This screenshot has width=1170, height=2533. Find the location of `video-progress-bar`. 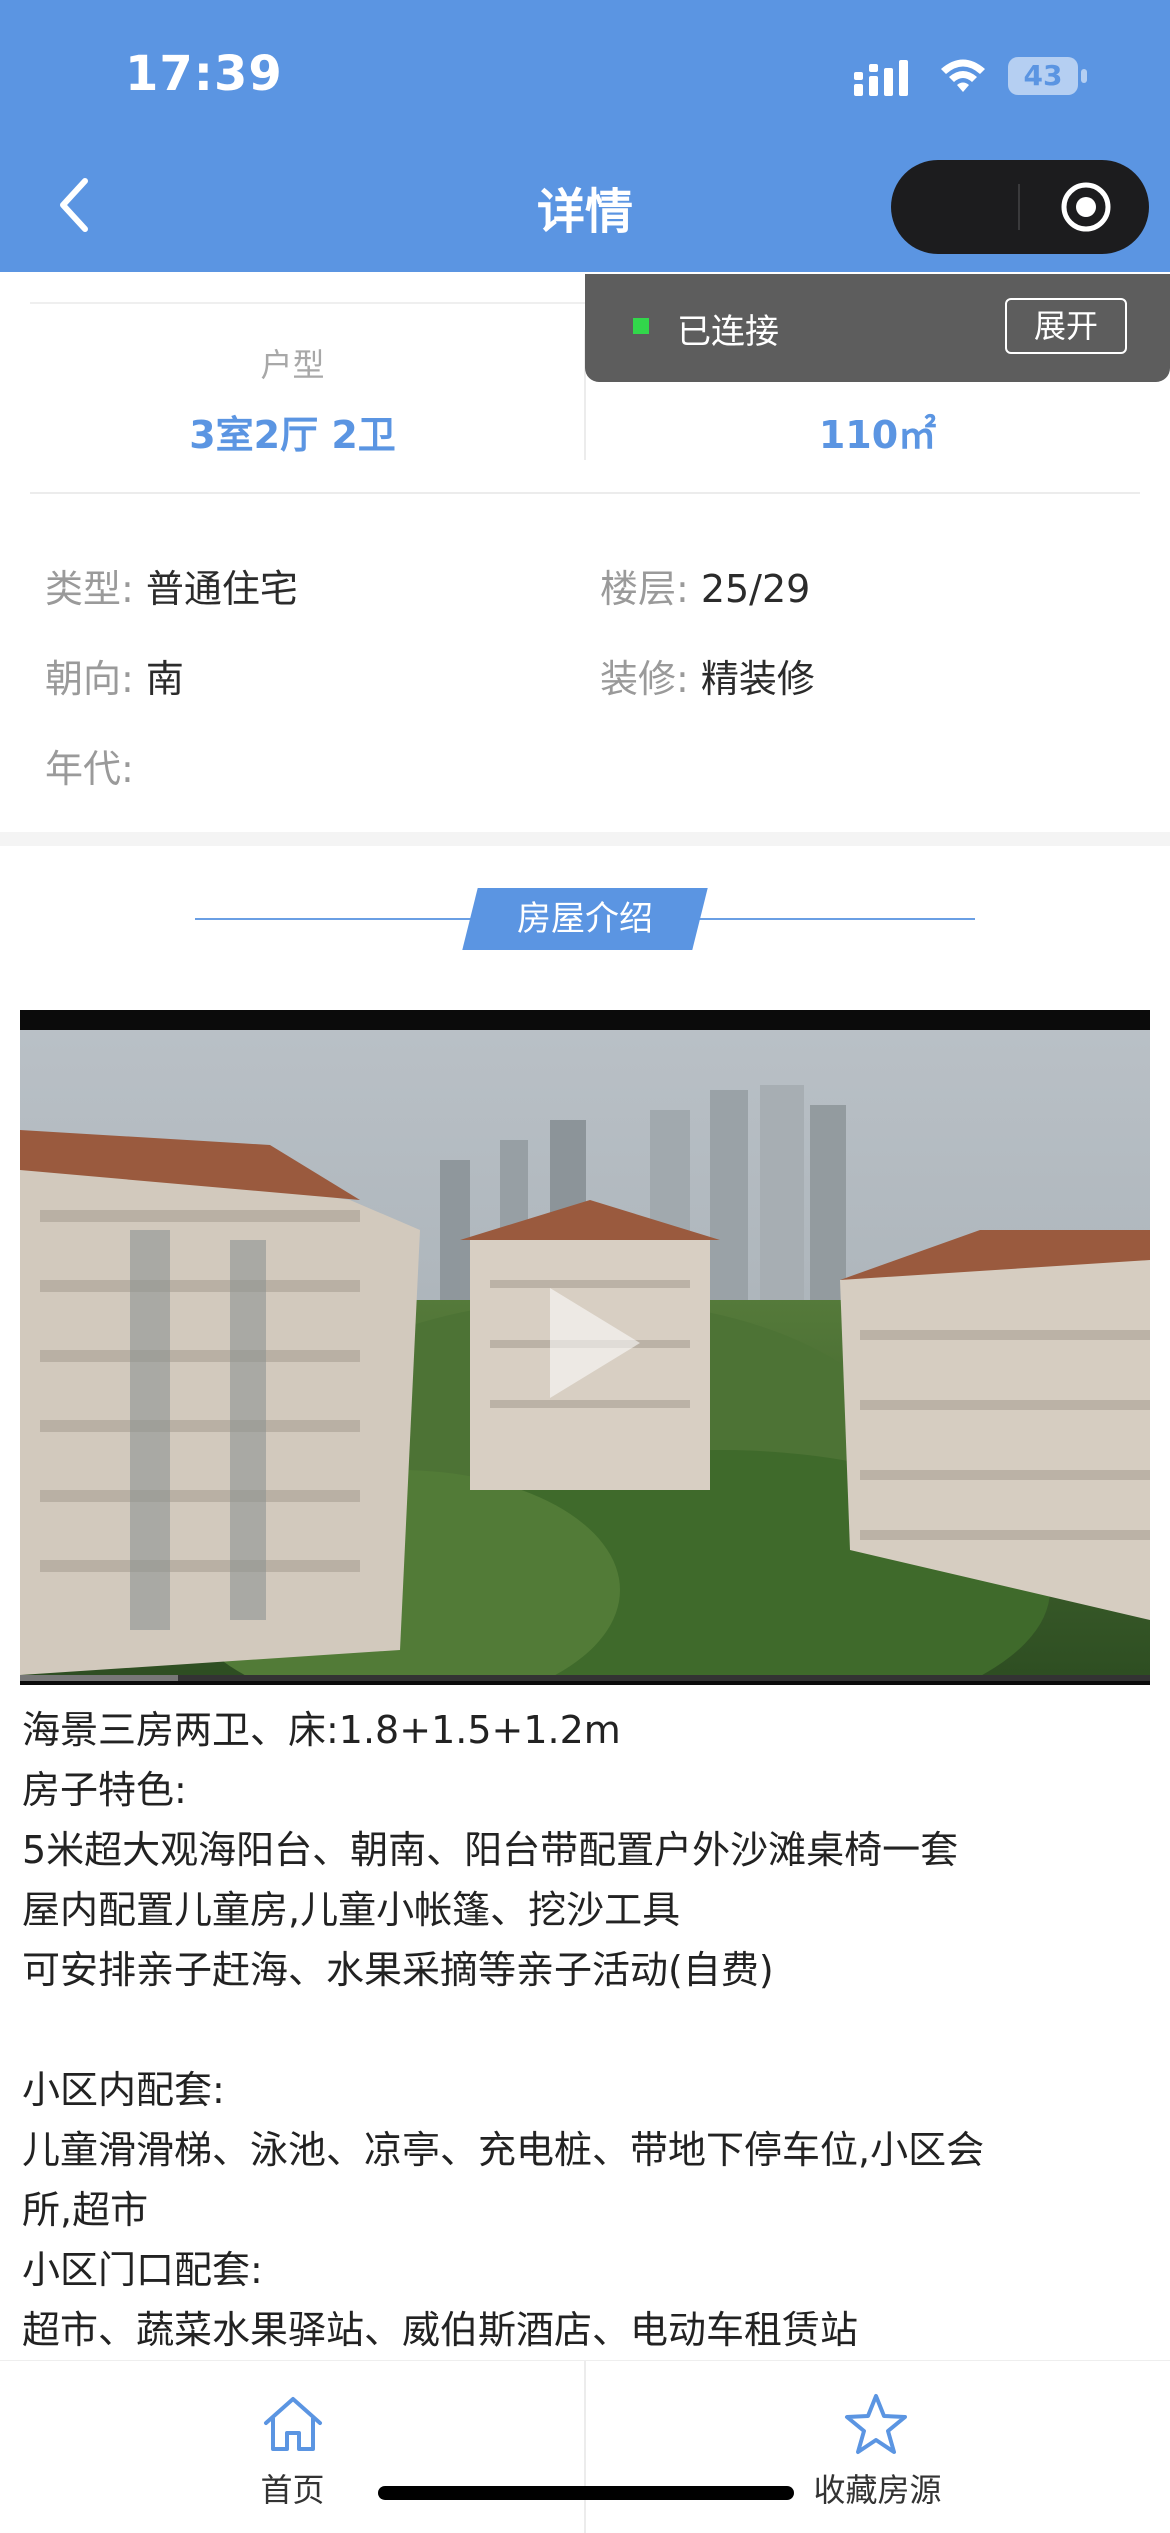

video-progress-bar is located at coordinates (585, 1678).